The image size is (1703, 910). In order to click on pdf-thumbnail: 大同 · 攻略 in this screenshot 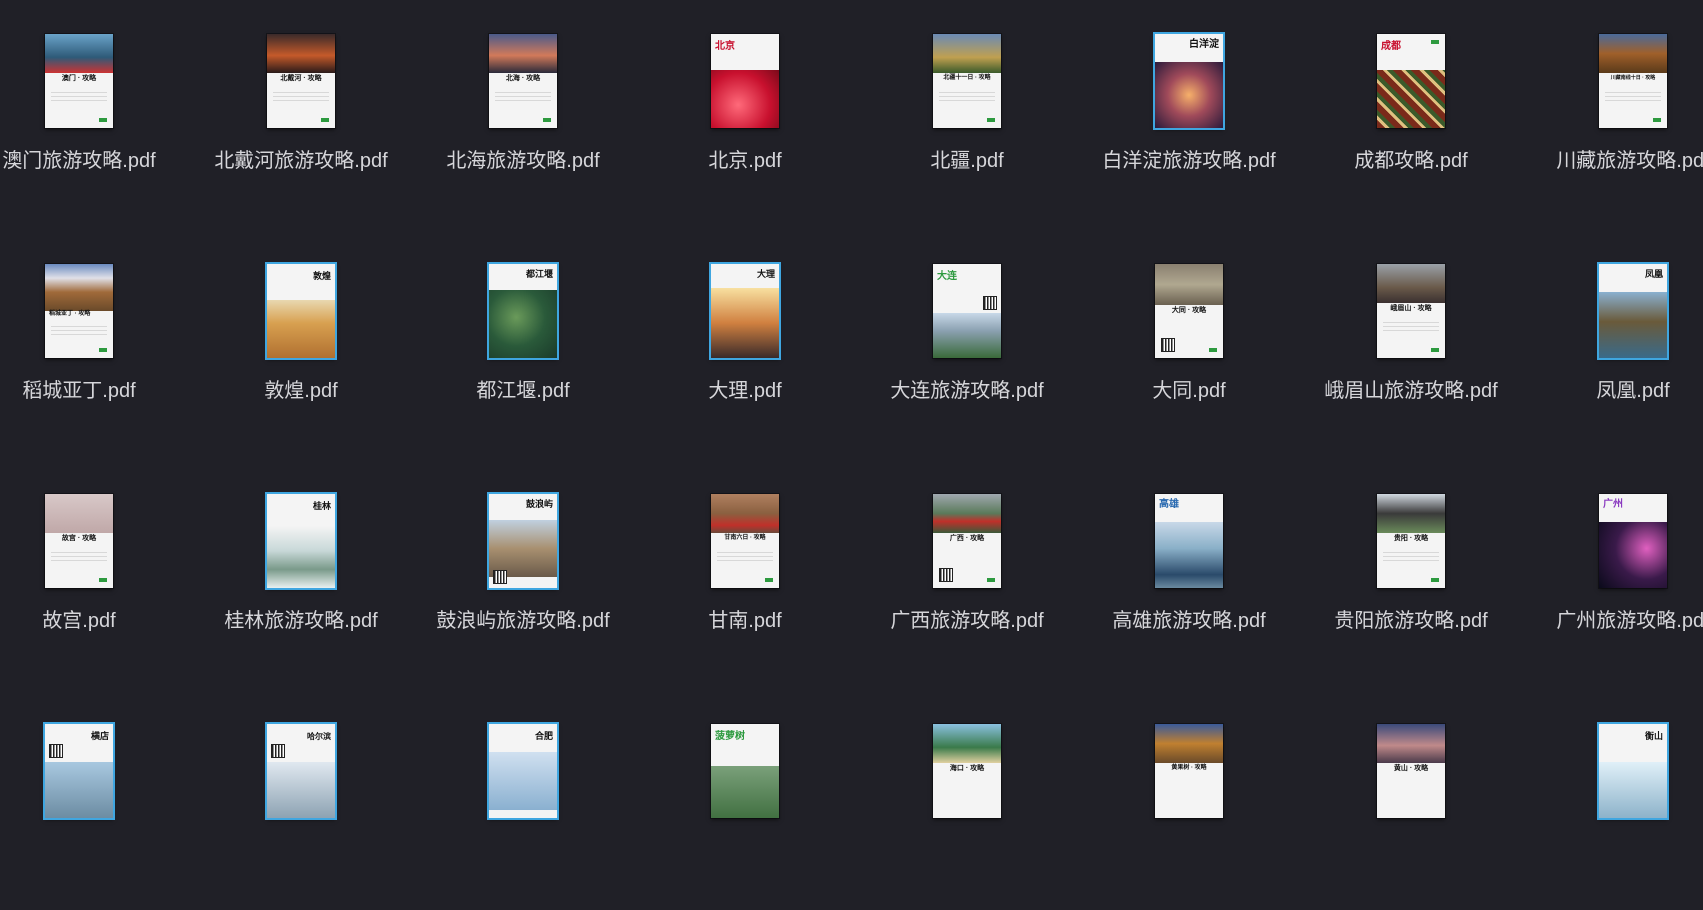, I will do `click(1189, 311)`.